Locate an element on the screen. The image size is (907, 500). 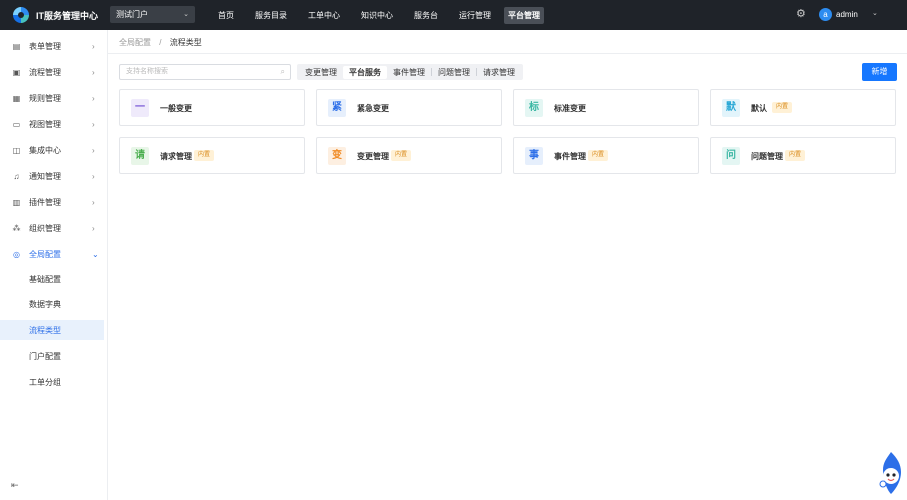
card-icon: 一 is located at coordinates (140, 108).